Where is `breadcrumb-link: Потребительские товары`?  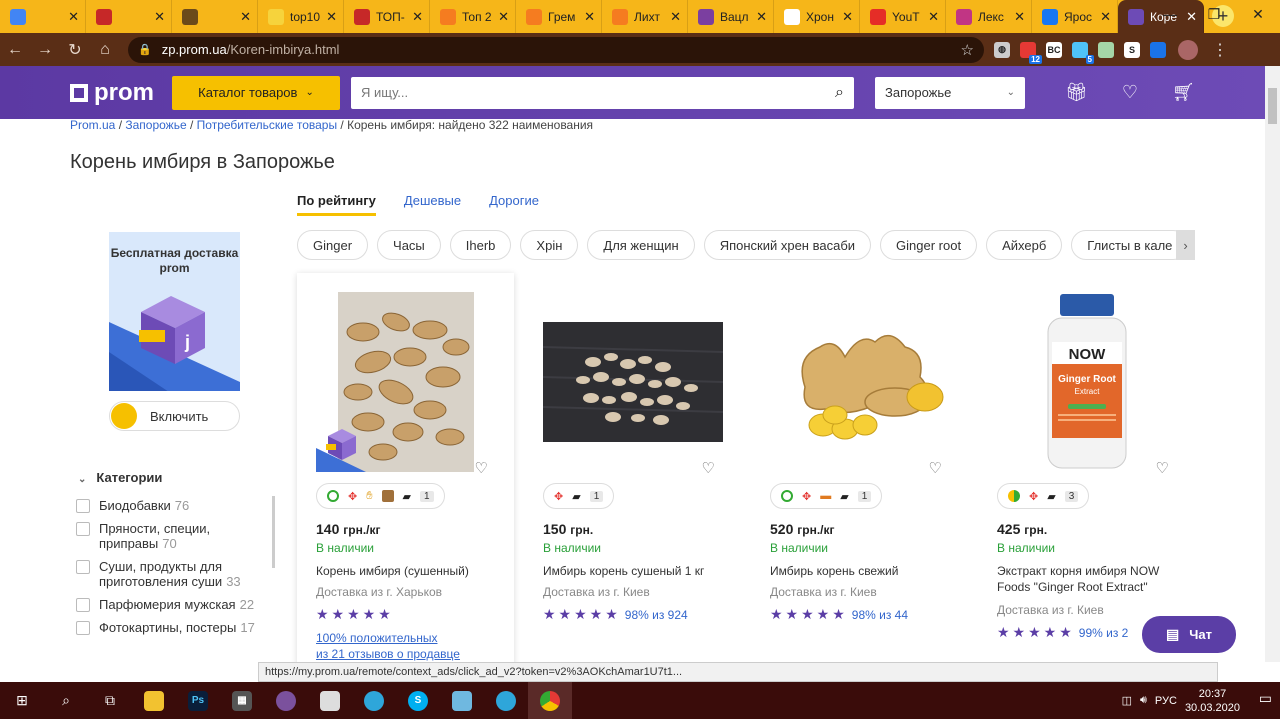 breadcrumb-link: Потребительские товары is located at coordinates (267, 125).